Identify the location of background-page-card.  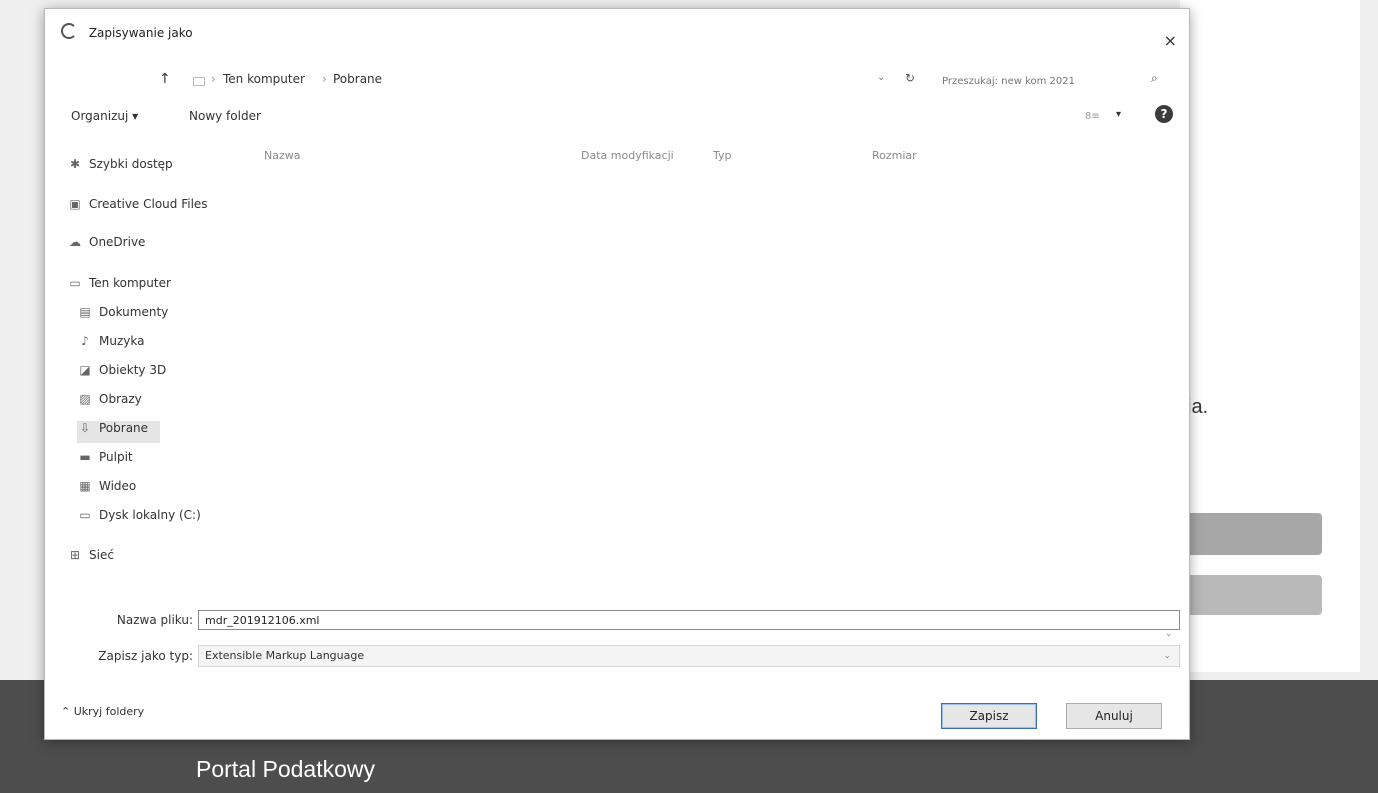
(1270, 336).